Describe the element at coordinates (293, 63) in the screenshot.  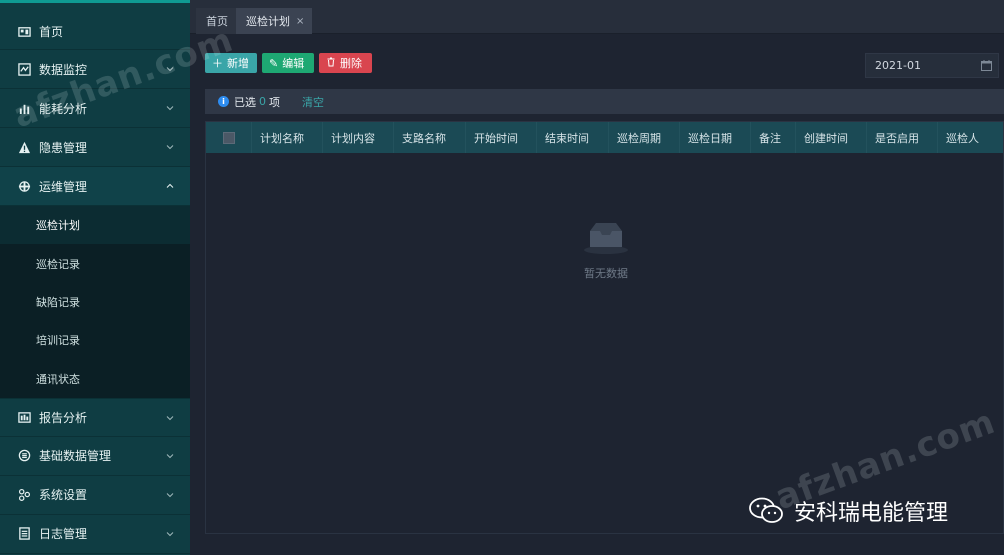
I see `edit-button-label: 编辑` at that location.